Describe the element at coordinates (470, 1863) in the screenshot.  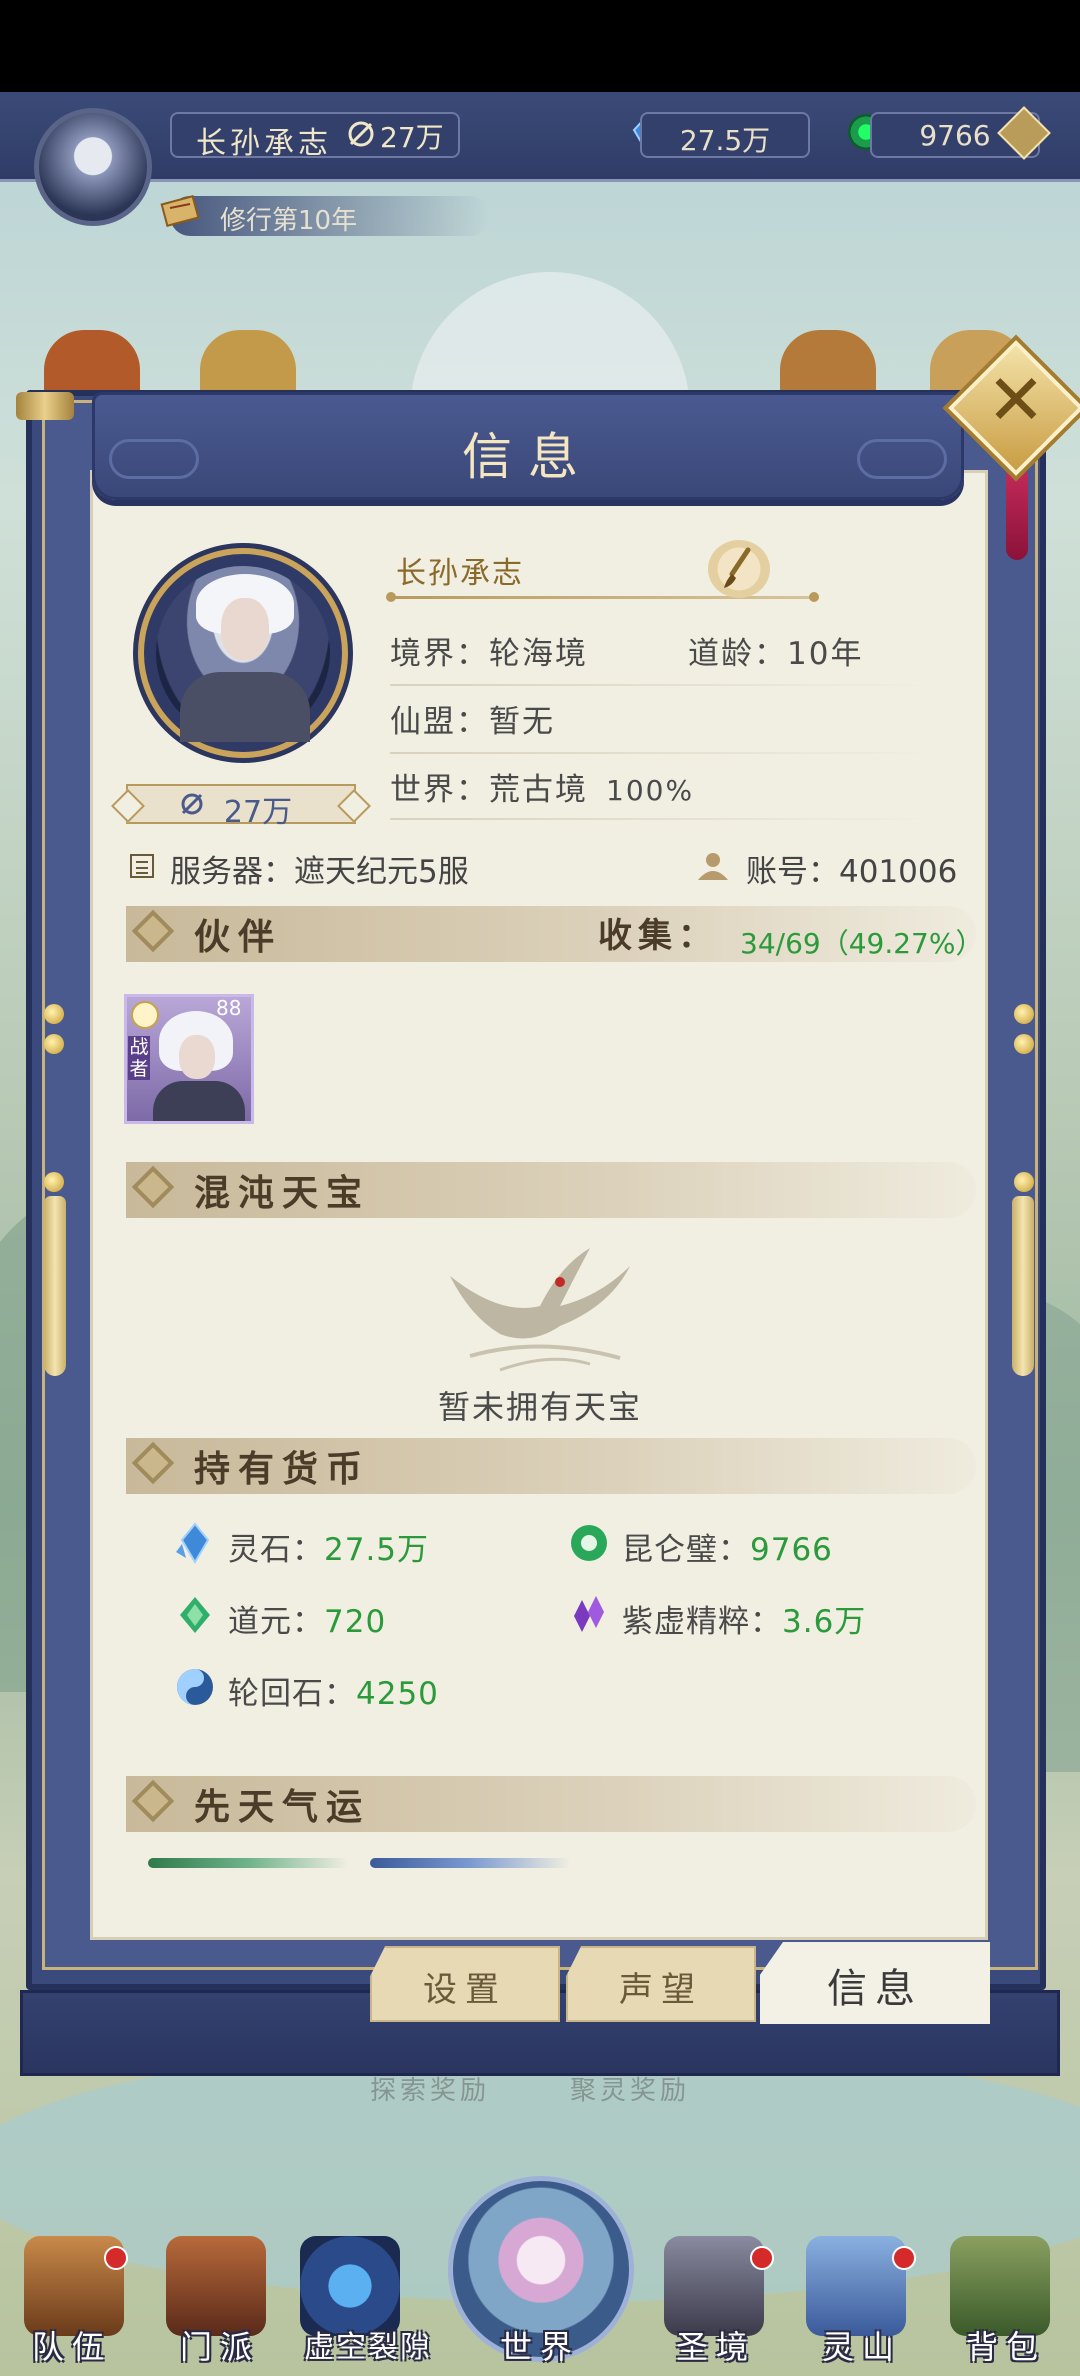
I see `fortune-bar-blue` at that location.